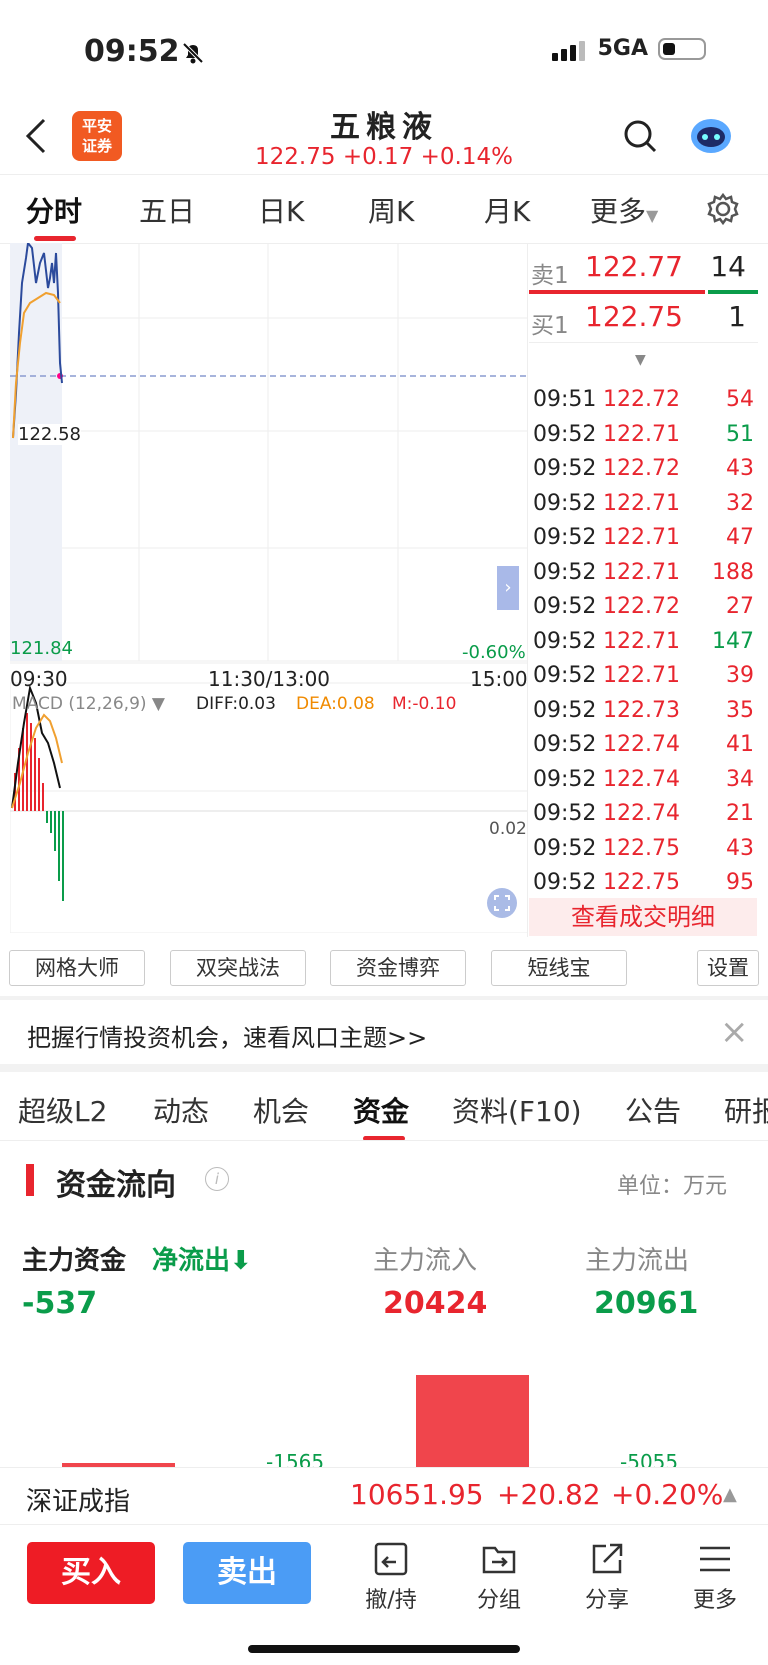  I want to click on sell1-label: 卖1, so click(550, 276).